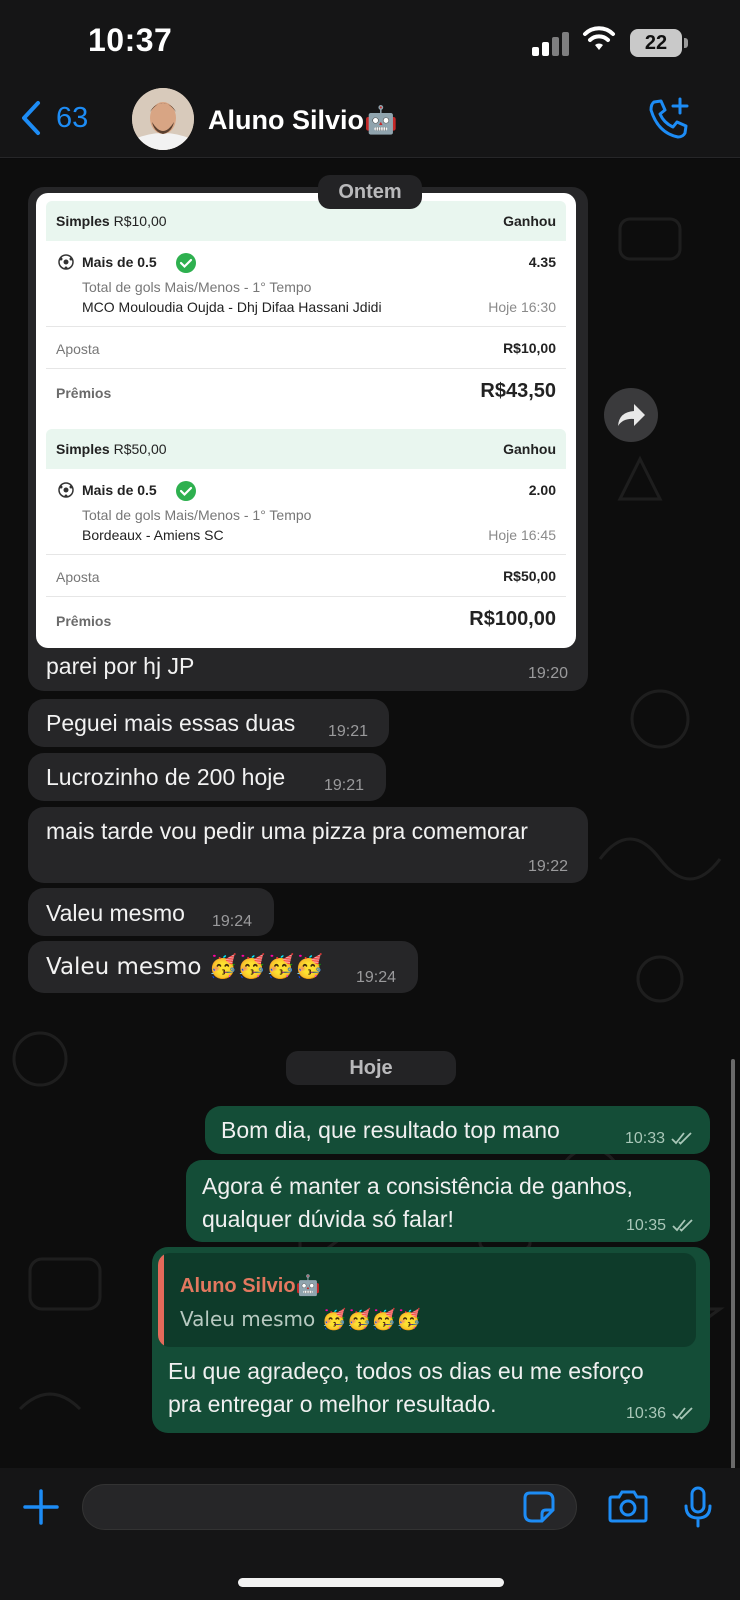  I want to click on selection-odd: 4.35, so click(542, 262).